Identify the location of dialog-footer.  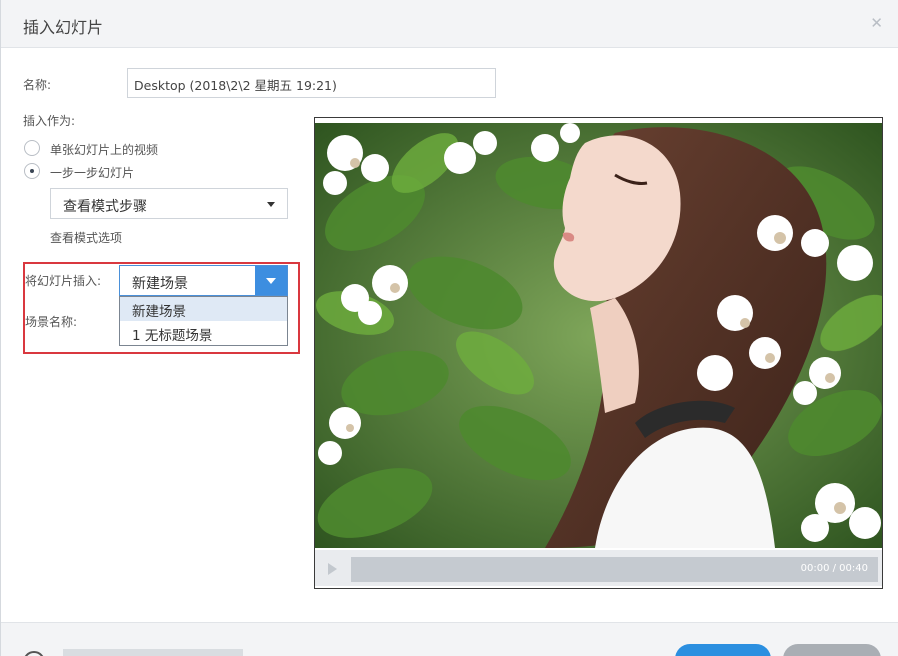
(449, 639).